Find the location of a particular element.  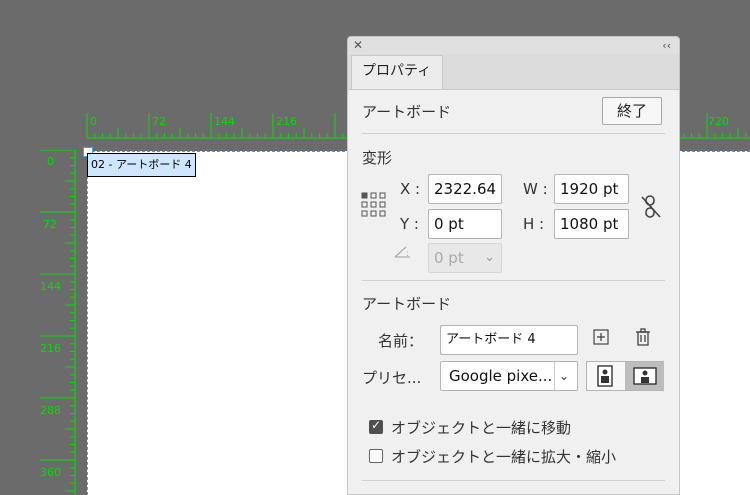

x-label: X : is located at coordinates (410, 189).